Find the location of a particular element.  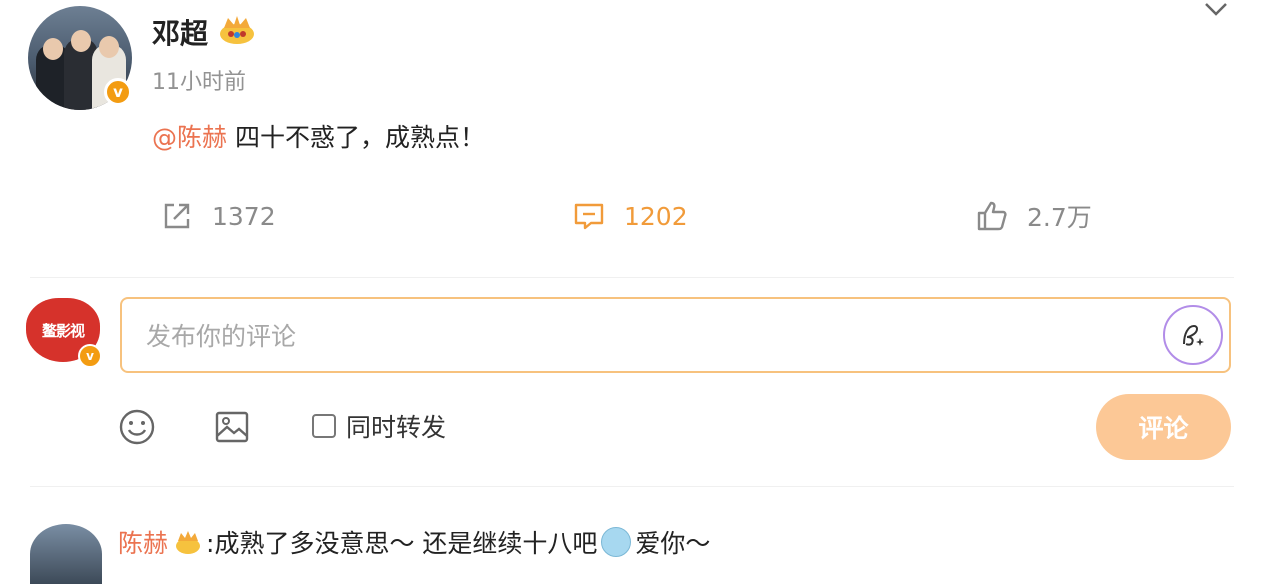

commenter-verified-badge: v is located at coordinates (90, 356).